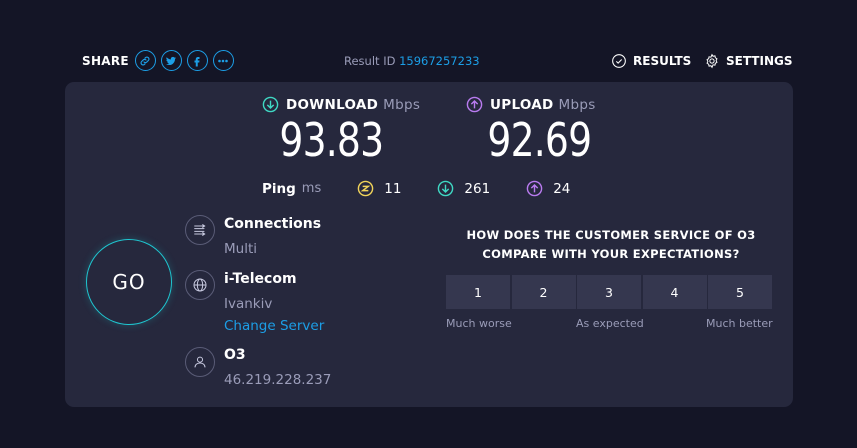 The height and width of the screenshot is (448, 857). What do you see at coordinates (223, 60) in the screenshot?
I see `more-icon` at bounding box center [223, 60].